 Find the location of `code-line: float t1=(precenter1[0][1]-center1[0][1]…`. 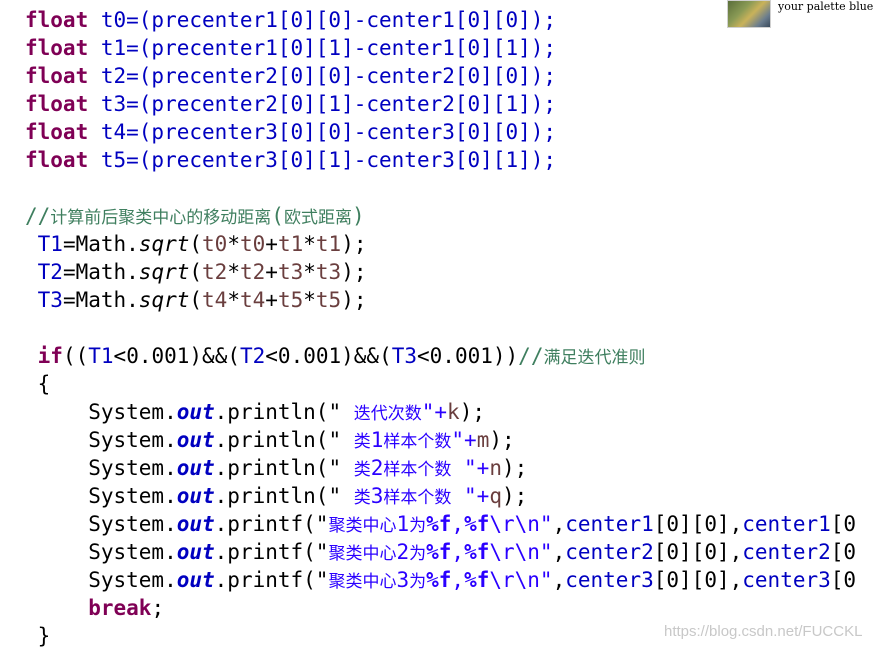

code-line: float t1=(precenter1[0][1]-center1[0][1]… is located at coordinates (290, 48).